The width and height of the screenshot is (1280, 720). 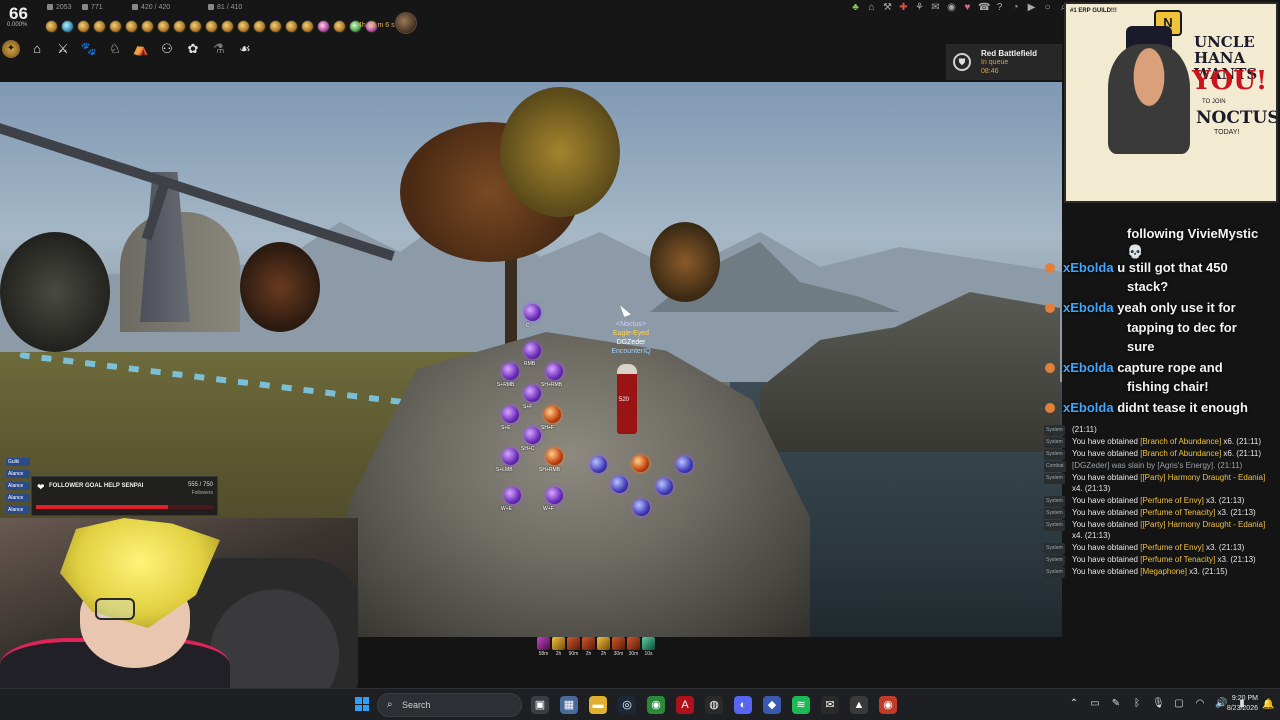 I want to click on app-icon: ◆, so click(x=772, y=705).